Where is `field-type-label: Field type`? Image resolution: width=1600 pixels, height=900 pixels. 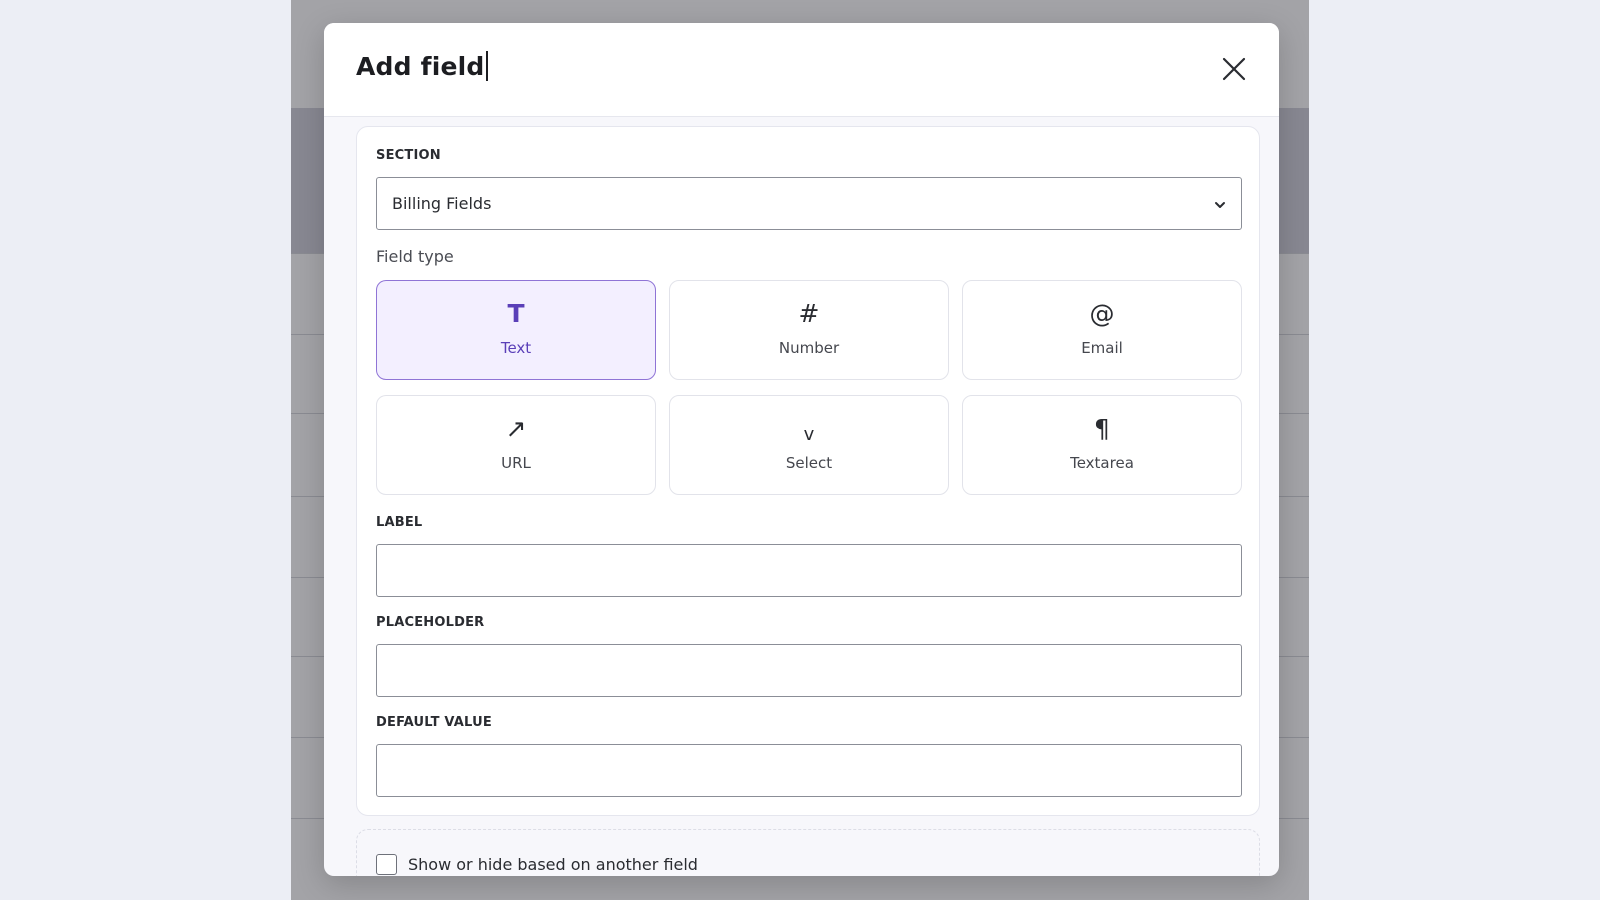 field-type-label: Field type is located at coordinates (415, 256).